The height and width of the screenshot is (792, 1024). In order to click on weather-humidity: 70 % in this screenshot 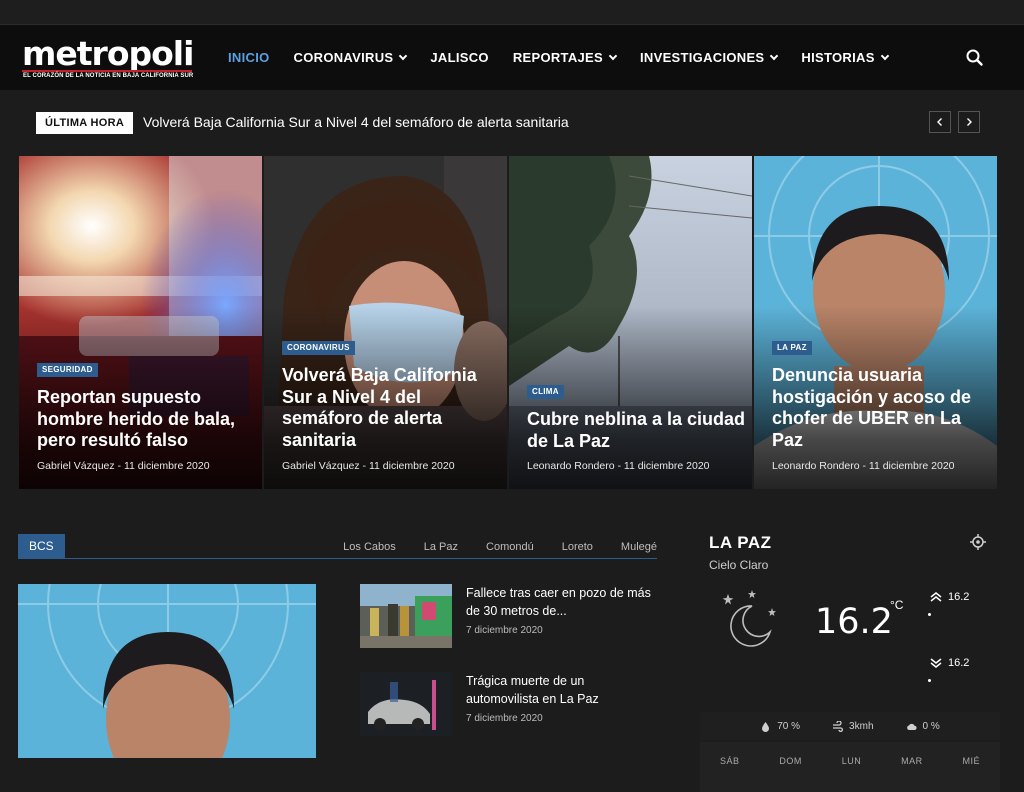, I will do `click(780, 726)`.